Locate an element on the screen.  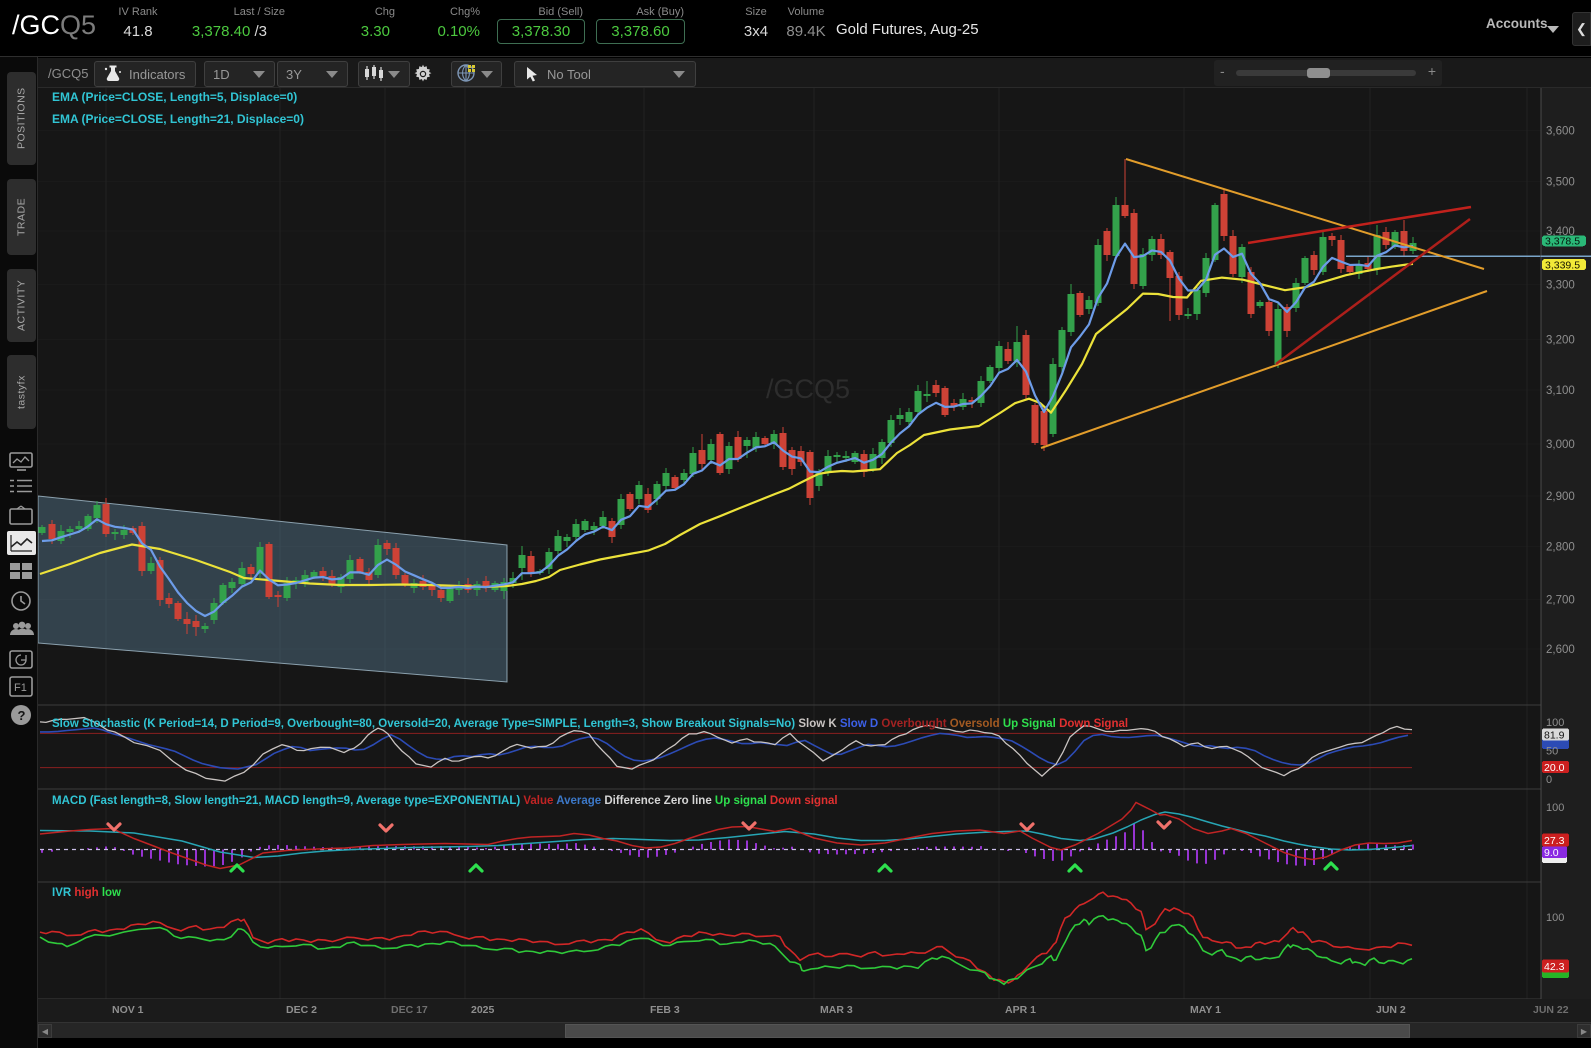
svg-text: 2,600 is located at coordinates (1560, 650).